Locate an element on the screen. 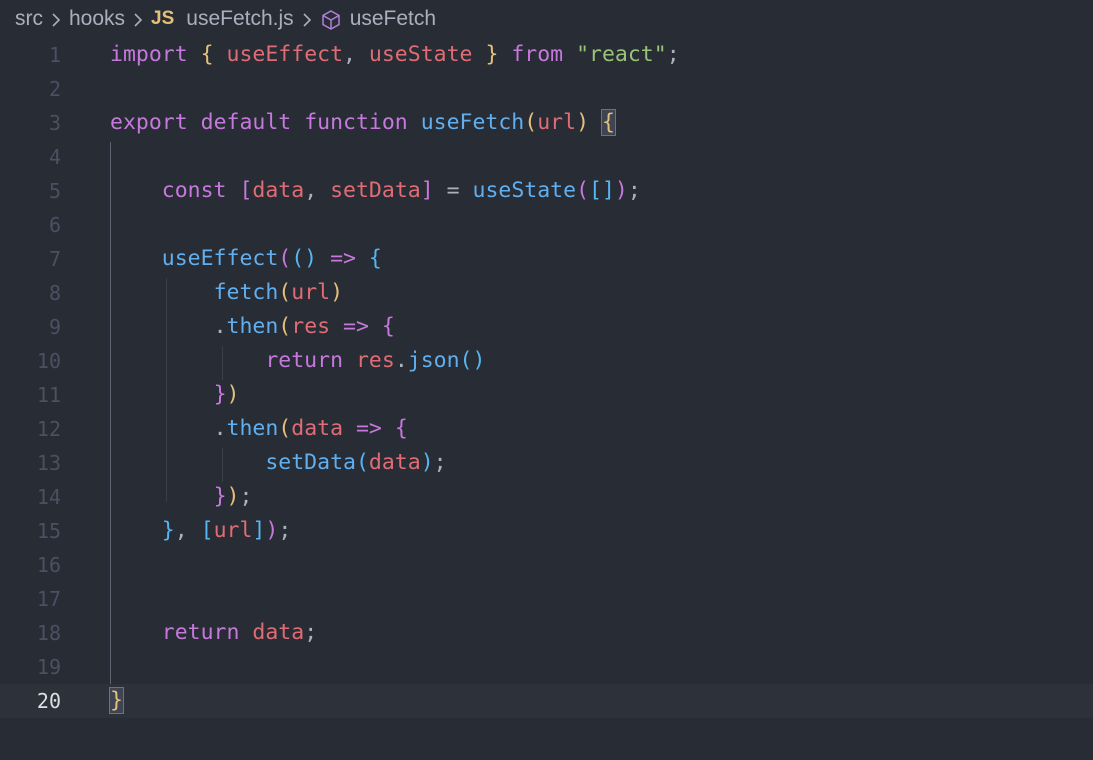 Image resolution: width=1093 pixels, height=760 pixels. code-text: setData(data); is located at coordinates (278, 463).